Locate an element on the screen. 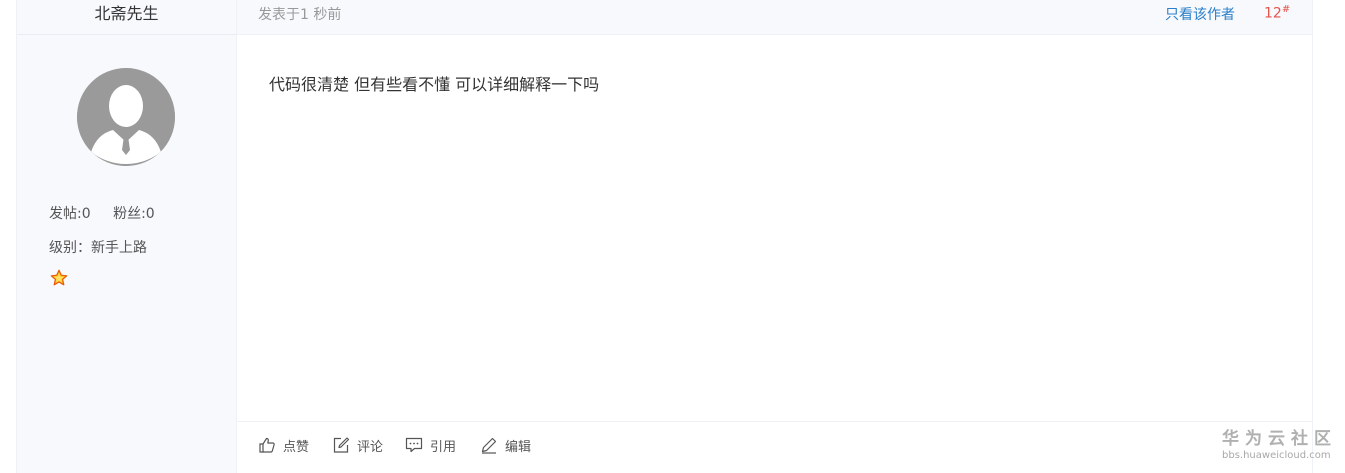 Image resolution: width=1345 pixels, height=473 pixels. edit-label: 编辑 is located at coordinates (518, 447).